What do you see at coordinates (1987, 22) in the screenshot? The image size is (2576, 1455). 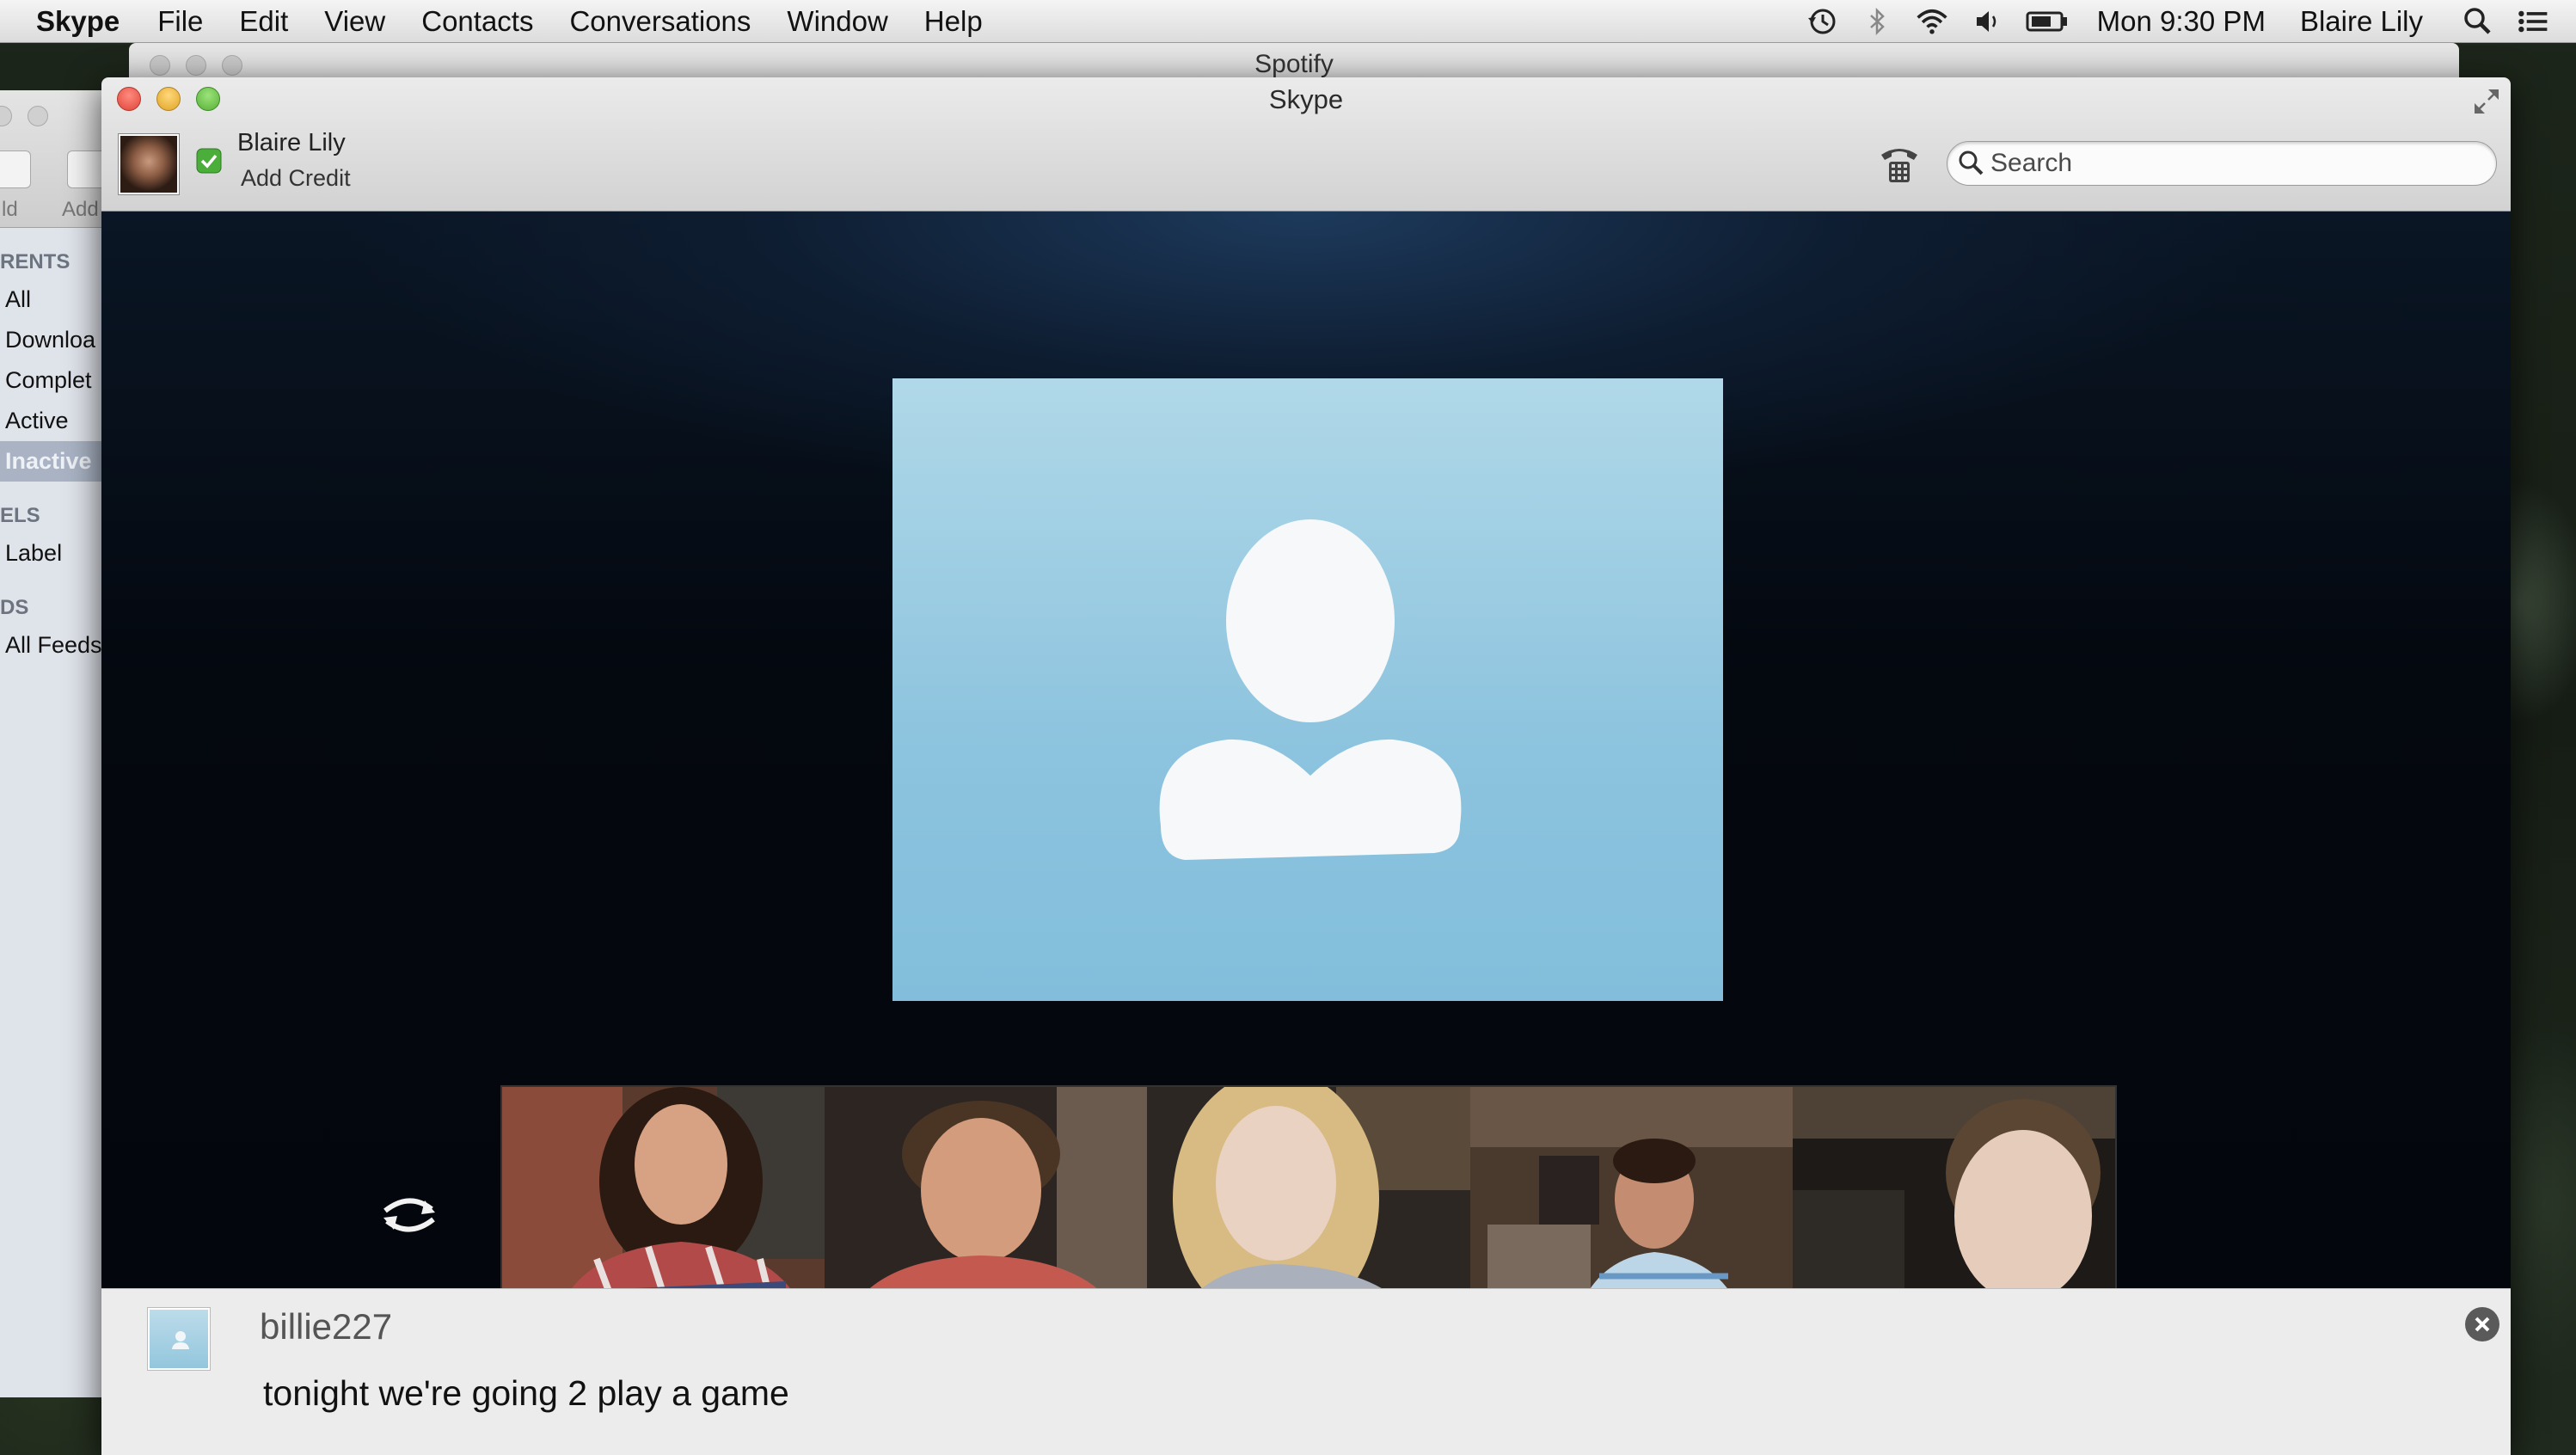 I see `volume-icon` at bounding box center [1987, 22].